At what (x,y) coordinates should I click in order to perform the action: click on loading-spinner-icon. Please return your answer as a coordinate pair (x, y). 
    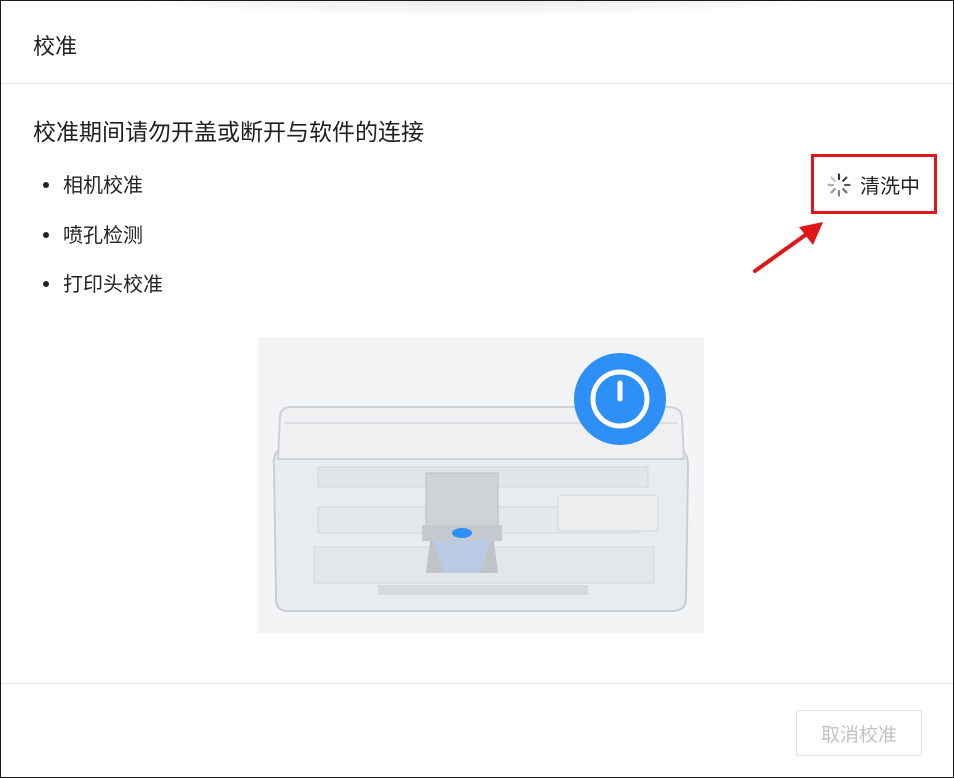
    Looking at the image, I should click on (839, 185).